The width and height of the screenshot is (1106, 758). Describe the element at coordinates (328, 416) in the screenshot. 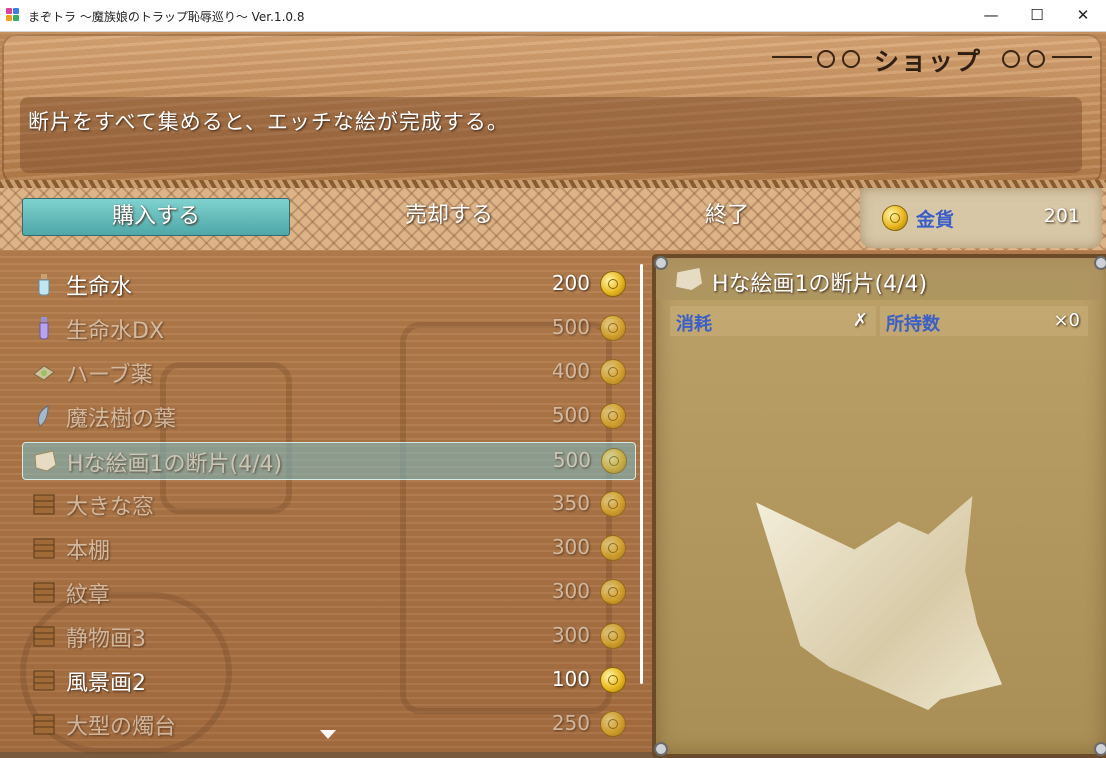

I see `list-item: 魔法樹の葉 500` at that location.